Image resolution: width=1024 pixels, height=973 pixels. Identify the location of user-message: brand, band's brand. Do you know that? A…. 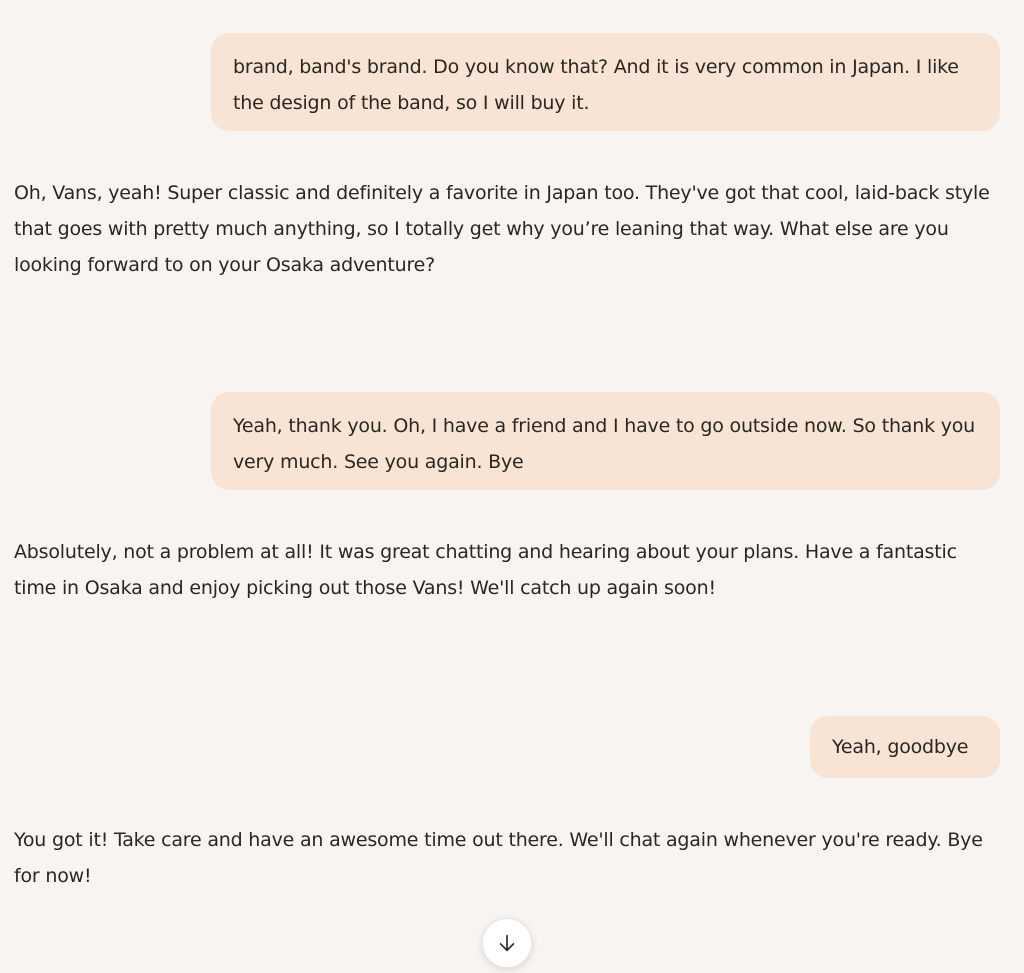
(605, 82).